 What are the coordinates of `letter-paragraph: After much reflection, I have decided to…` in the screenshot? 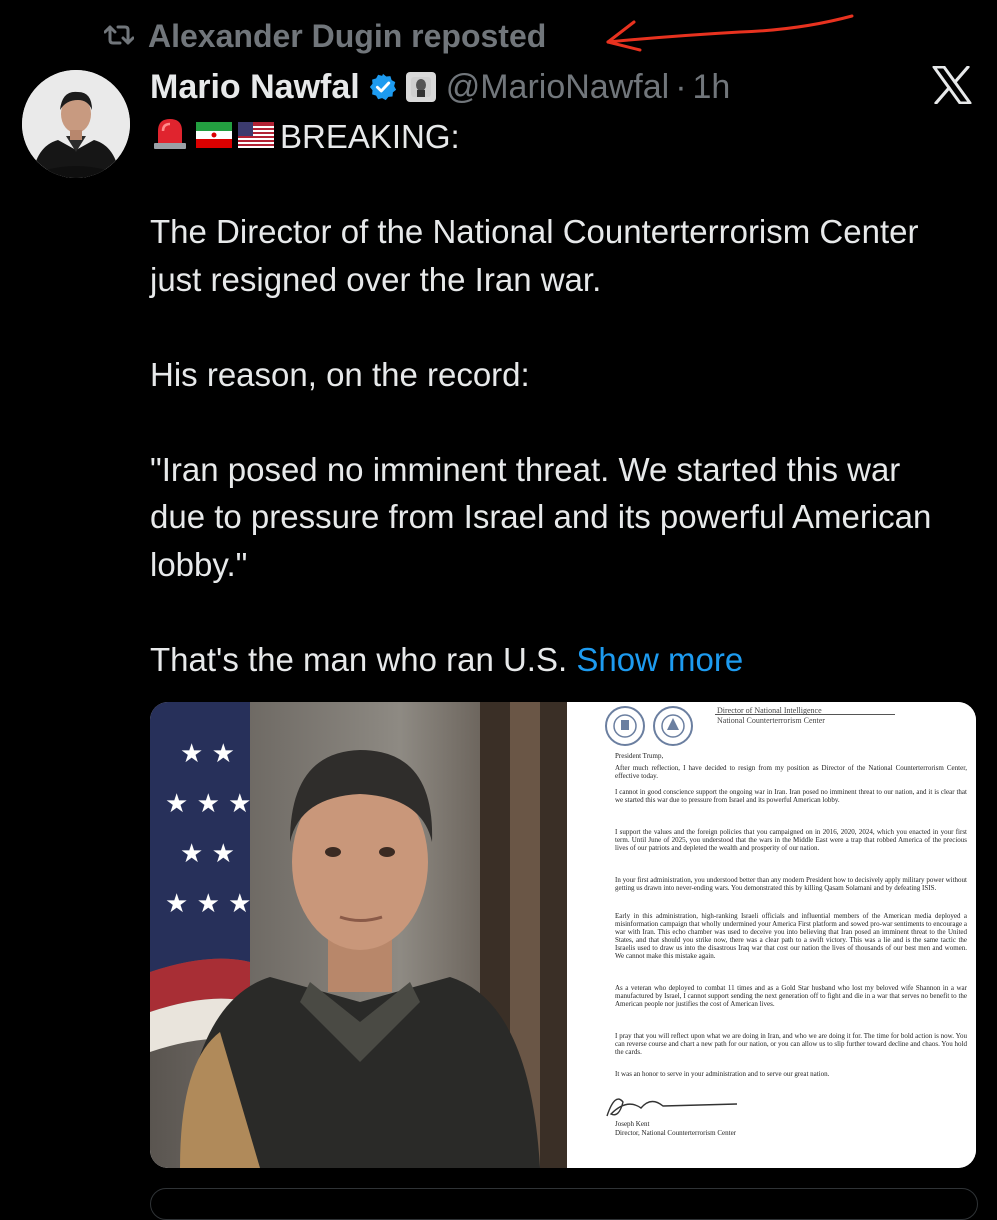 It's located at (791, 772).